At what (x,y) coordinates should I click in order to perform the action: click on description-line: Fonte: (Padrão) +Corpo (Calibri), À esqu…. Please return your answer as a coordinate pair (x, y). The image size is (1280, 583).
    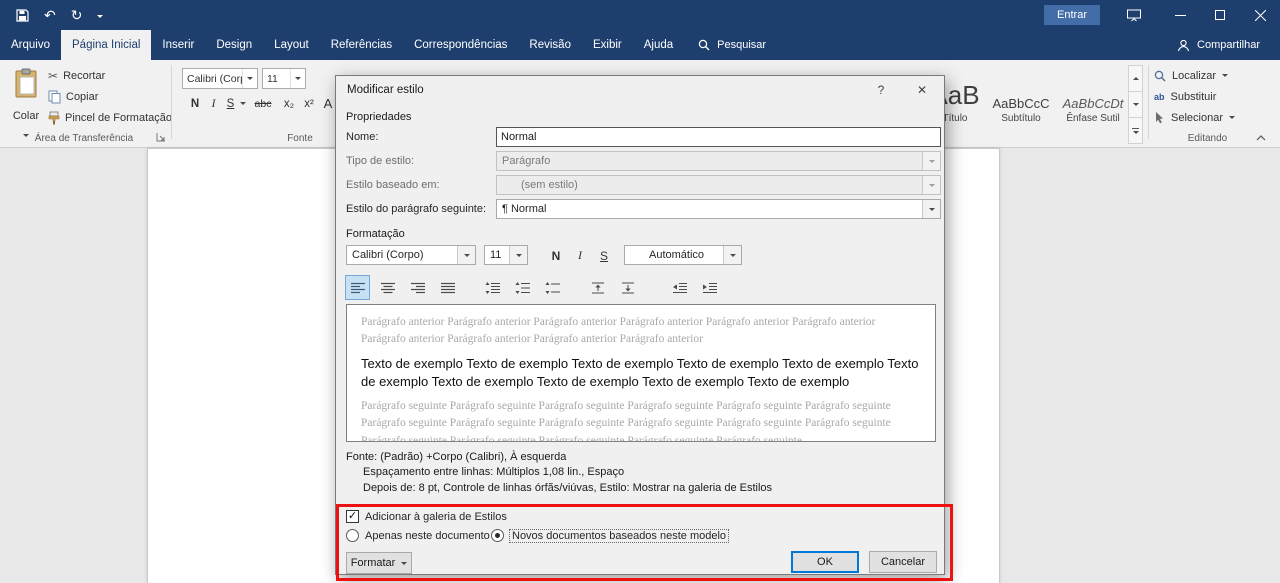
    Looking at the image, I should click on (456, 457).